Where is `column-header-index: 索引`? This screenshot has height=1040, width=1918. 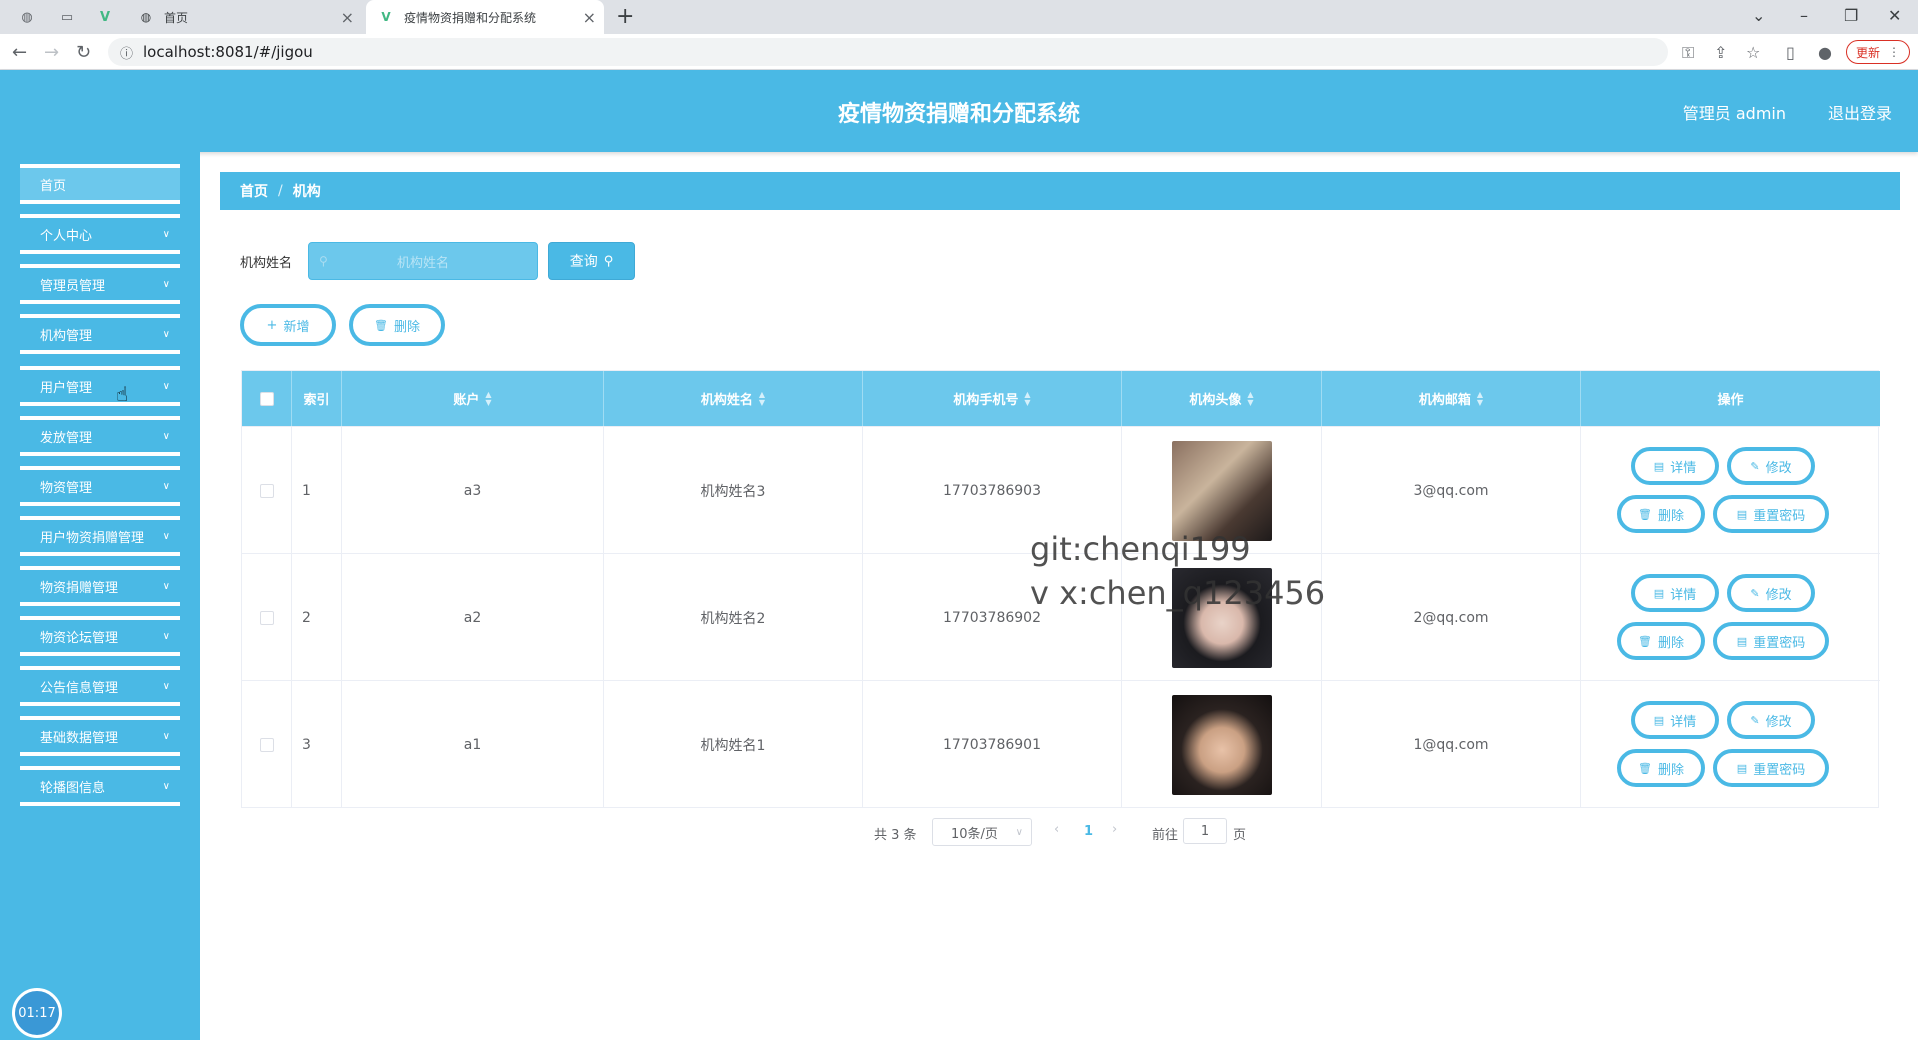
column-header-index: 索引 is located at coordinates (317, 398).